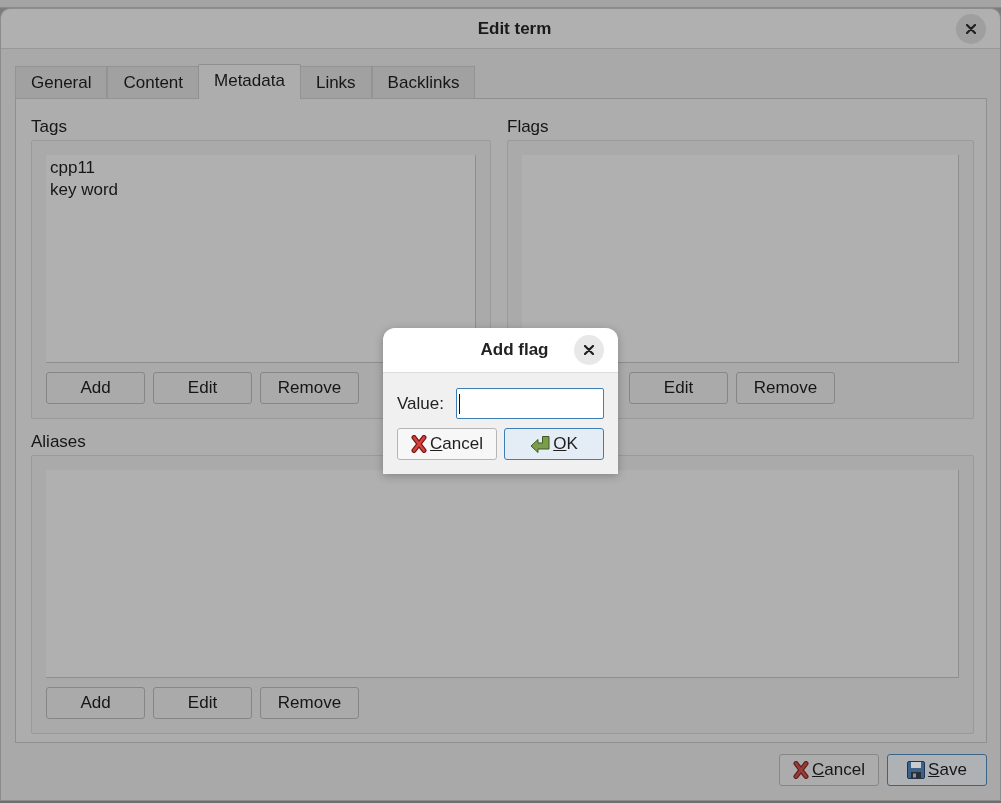 The height and width of the screenshot is (803, 1001). What do you see at coordinates (459, 403) in the screenshot?
I see `text-cursor` at bounding box center [459, 403].